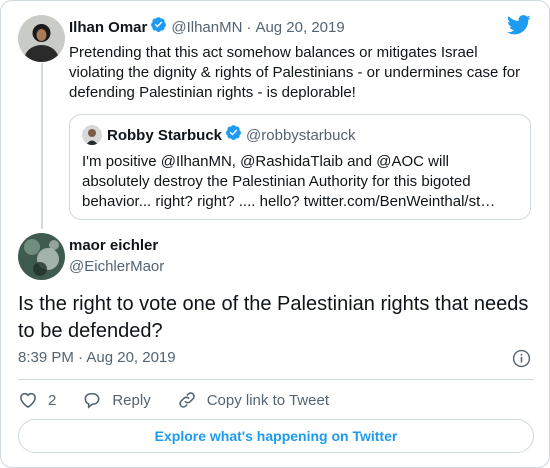 This screenshot has height=468, width=550. What do you see at coordinates (37, 400) in the screenshot?
I see `like-button: 2` at bounding box center [37, 400].